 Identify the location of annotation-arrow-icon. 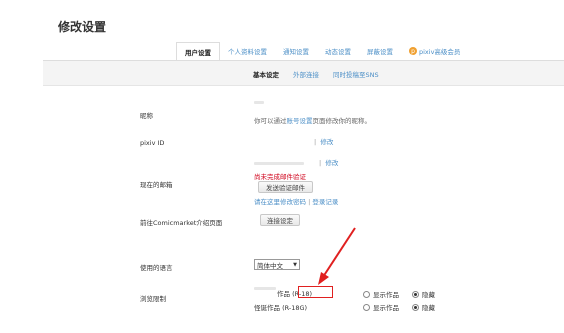
(337, 256).